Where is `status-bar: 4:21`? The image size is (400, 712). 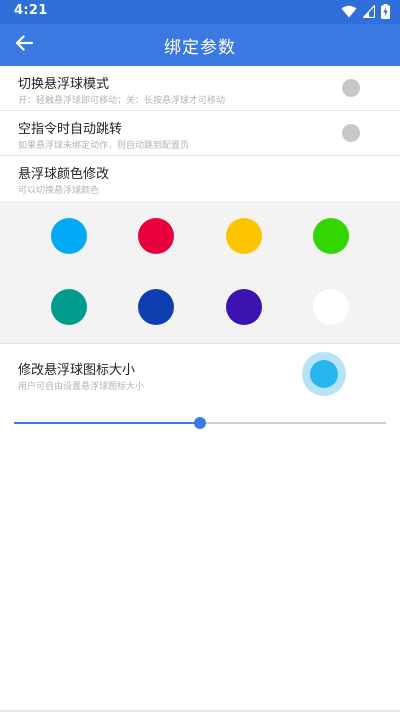 status-bar: 4:21 is located at coordinates (200, 12).